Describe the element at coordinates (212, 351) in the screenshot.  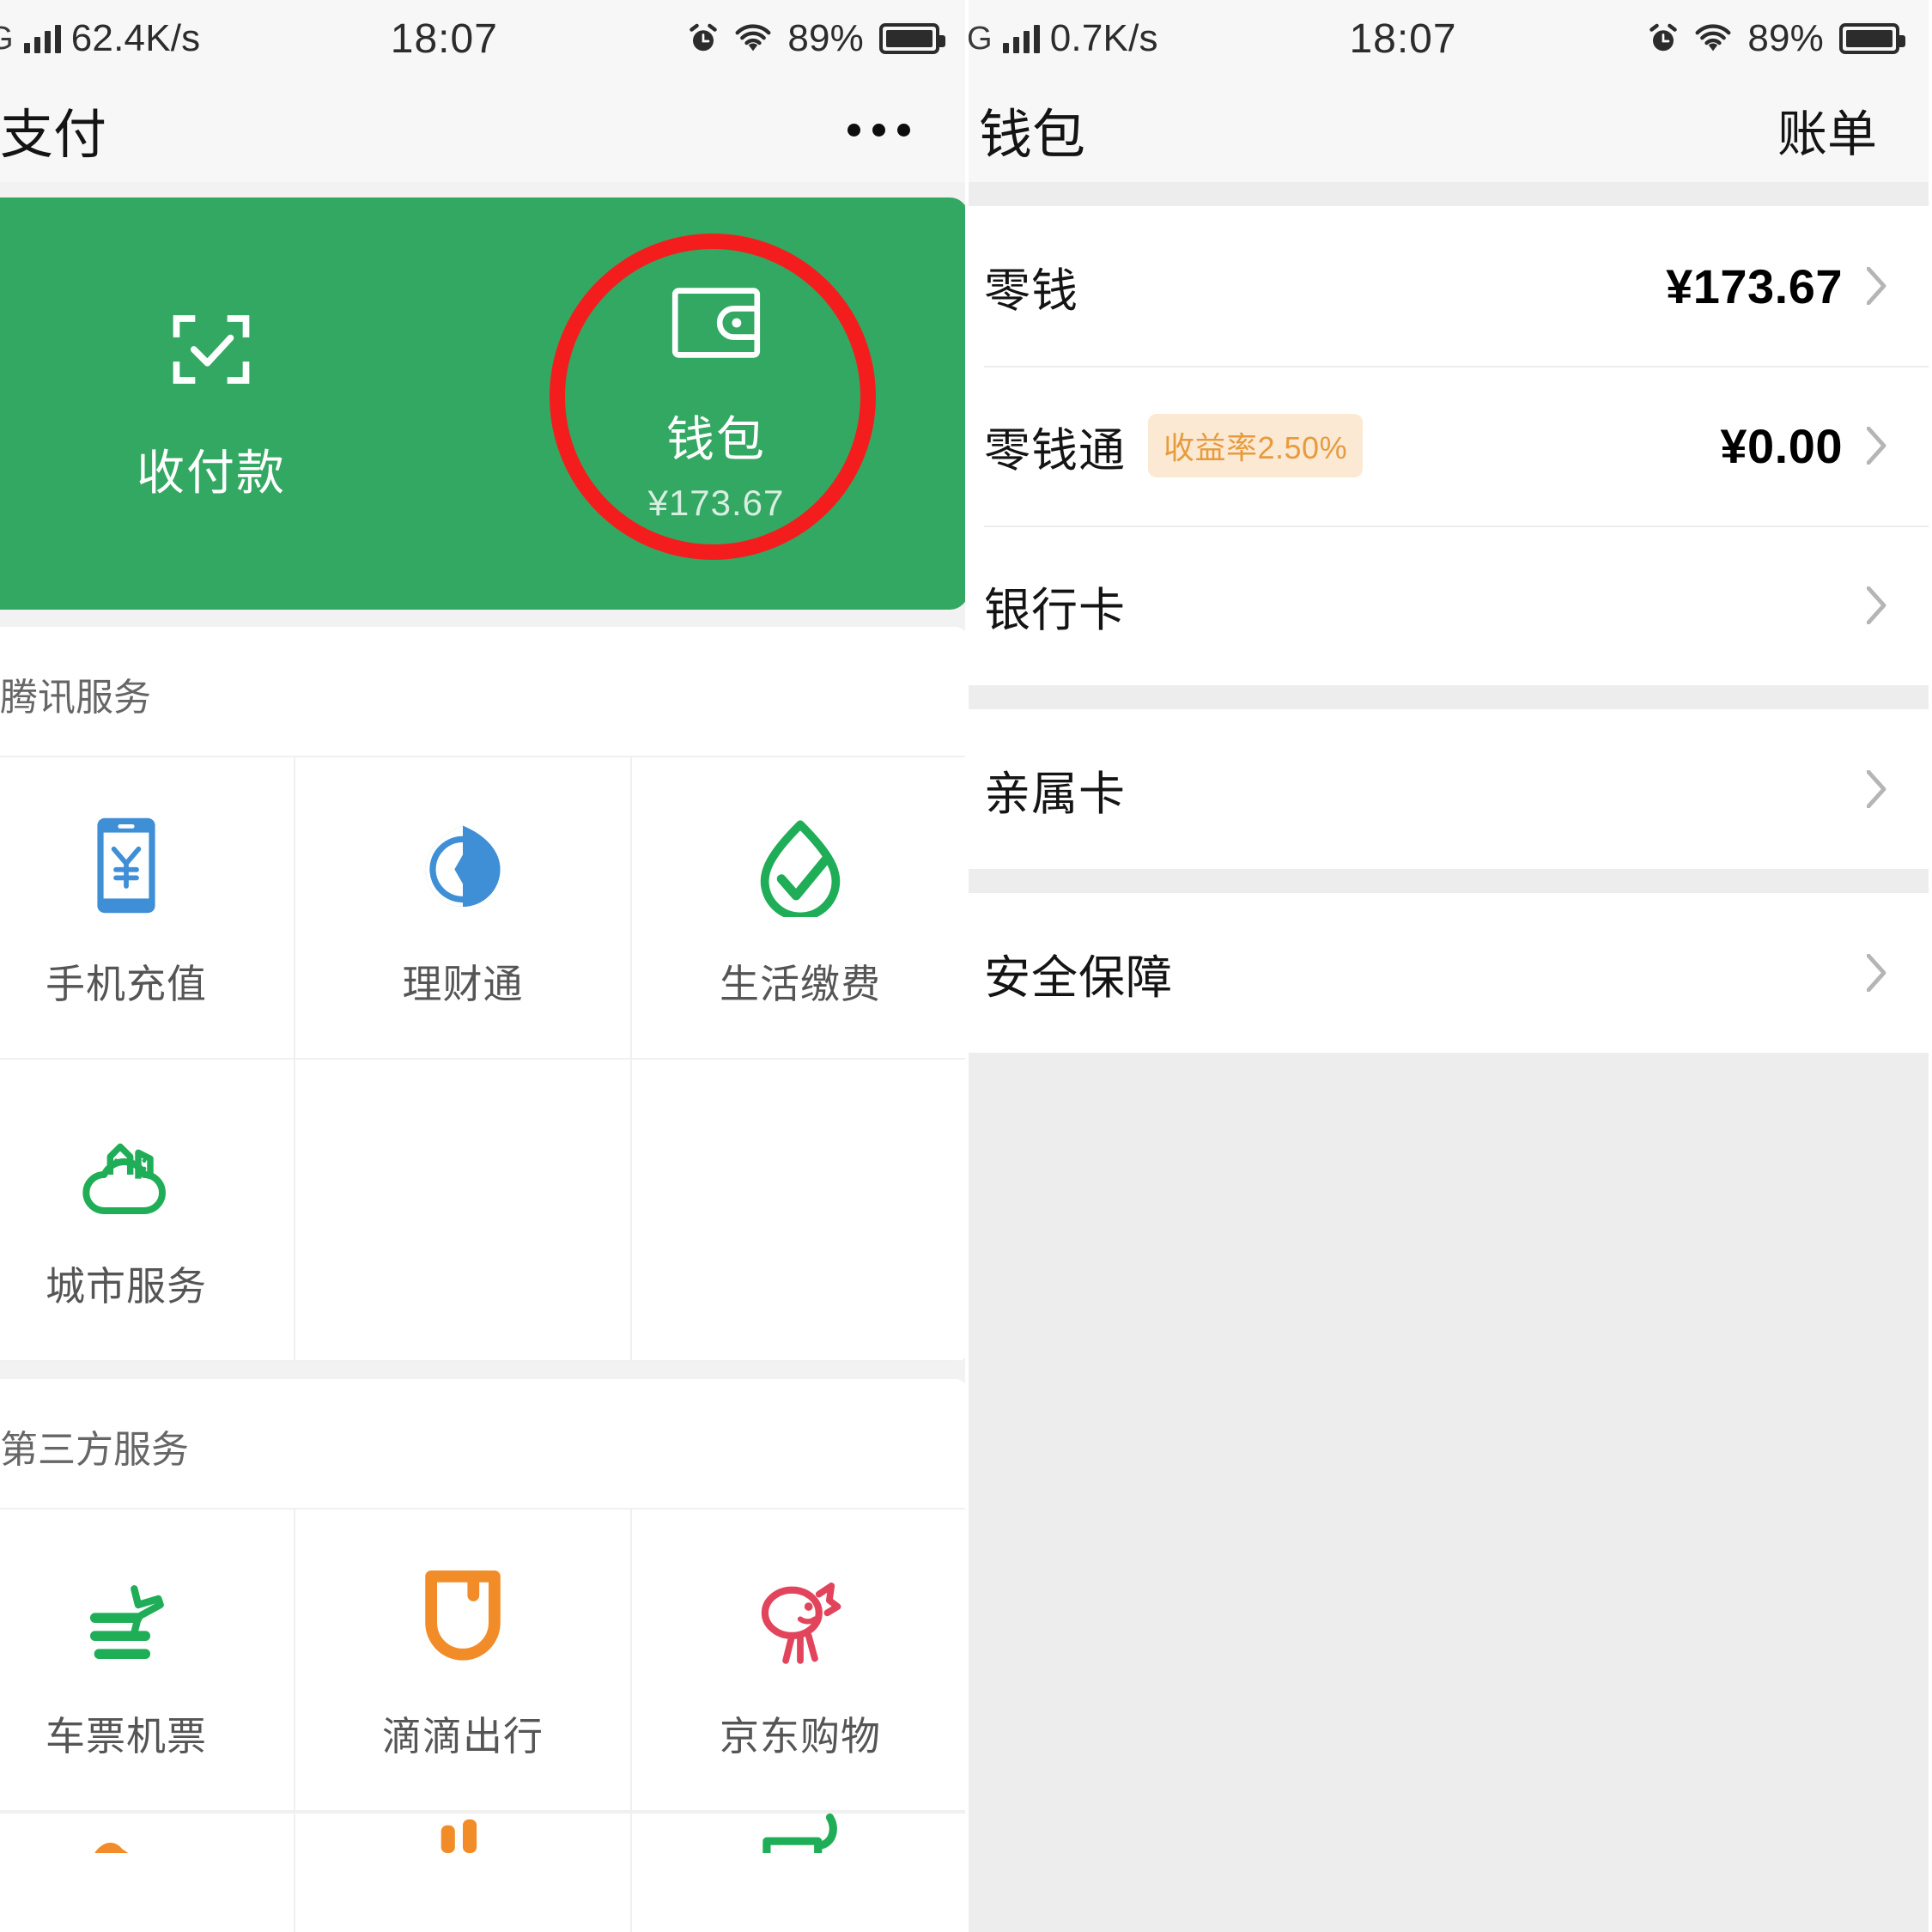
I see `scan-qr-icon` at that location.